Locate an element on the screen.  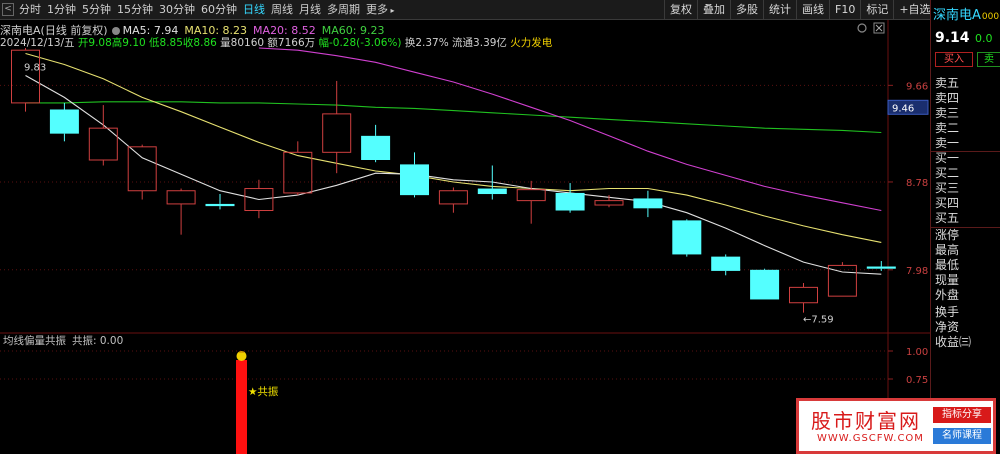
quote-turnover: 换2.37% is located at coordinates (426, 43).